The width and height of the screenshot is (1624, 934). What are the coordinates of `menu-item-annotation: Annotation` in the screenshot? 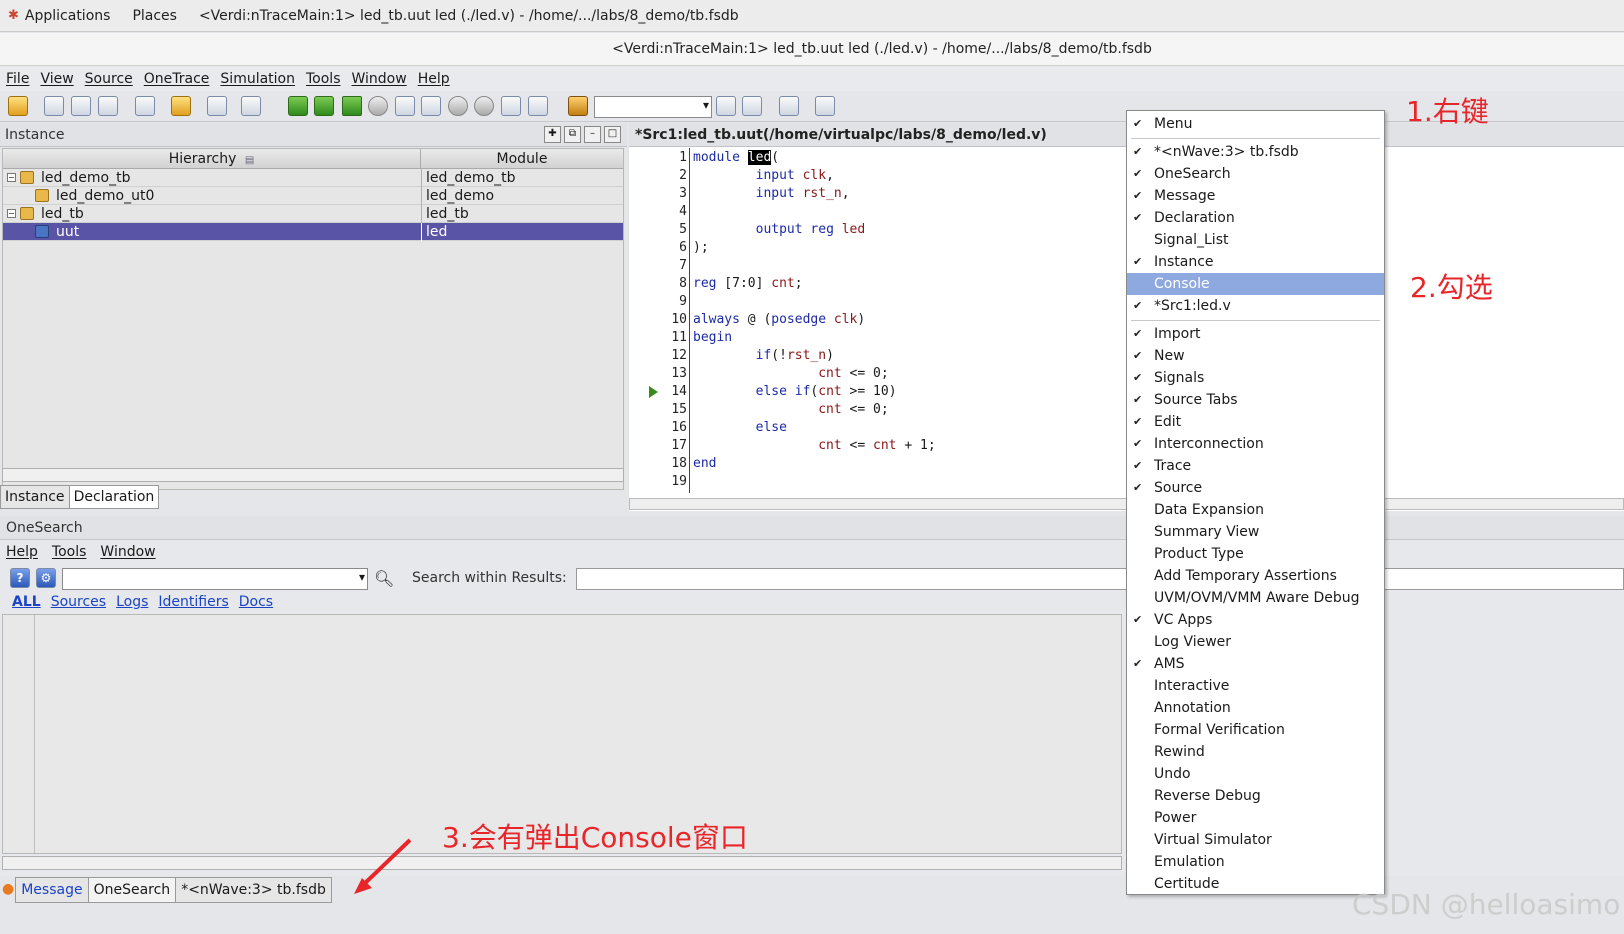 It's located at (1255, 708).